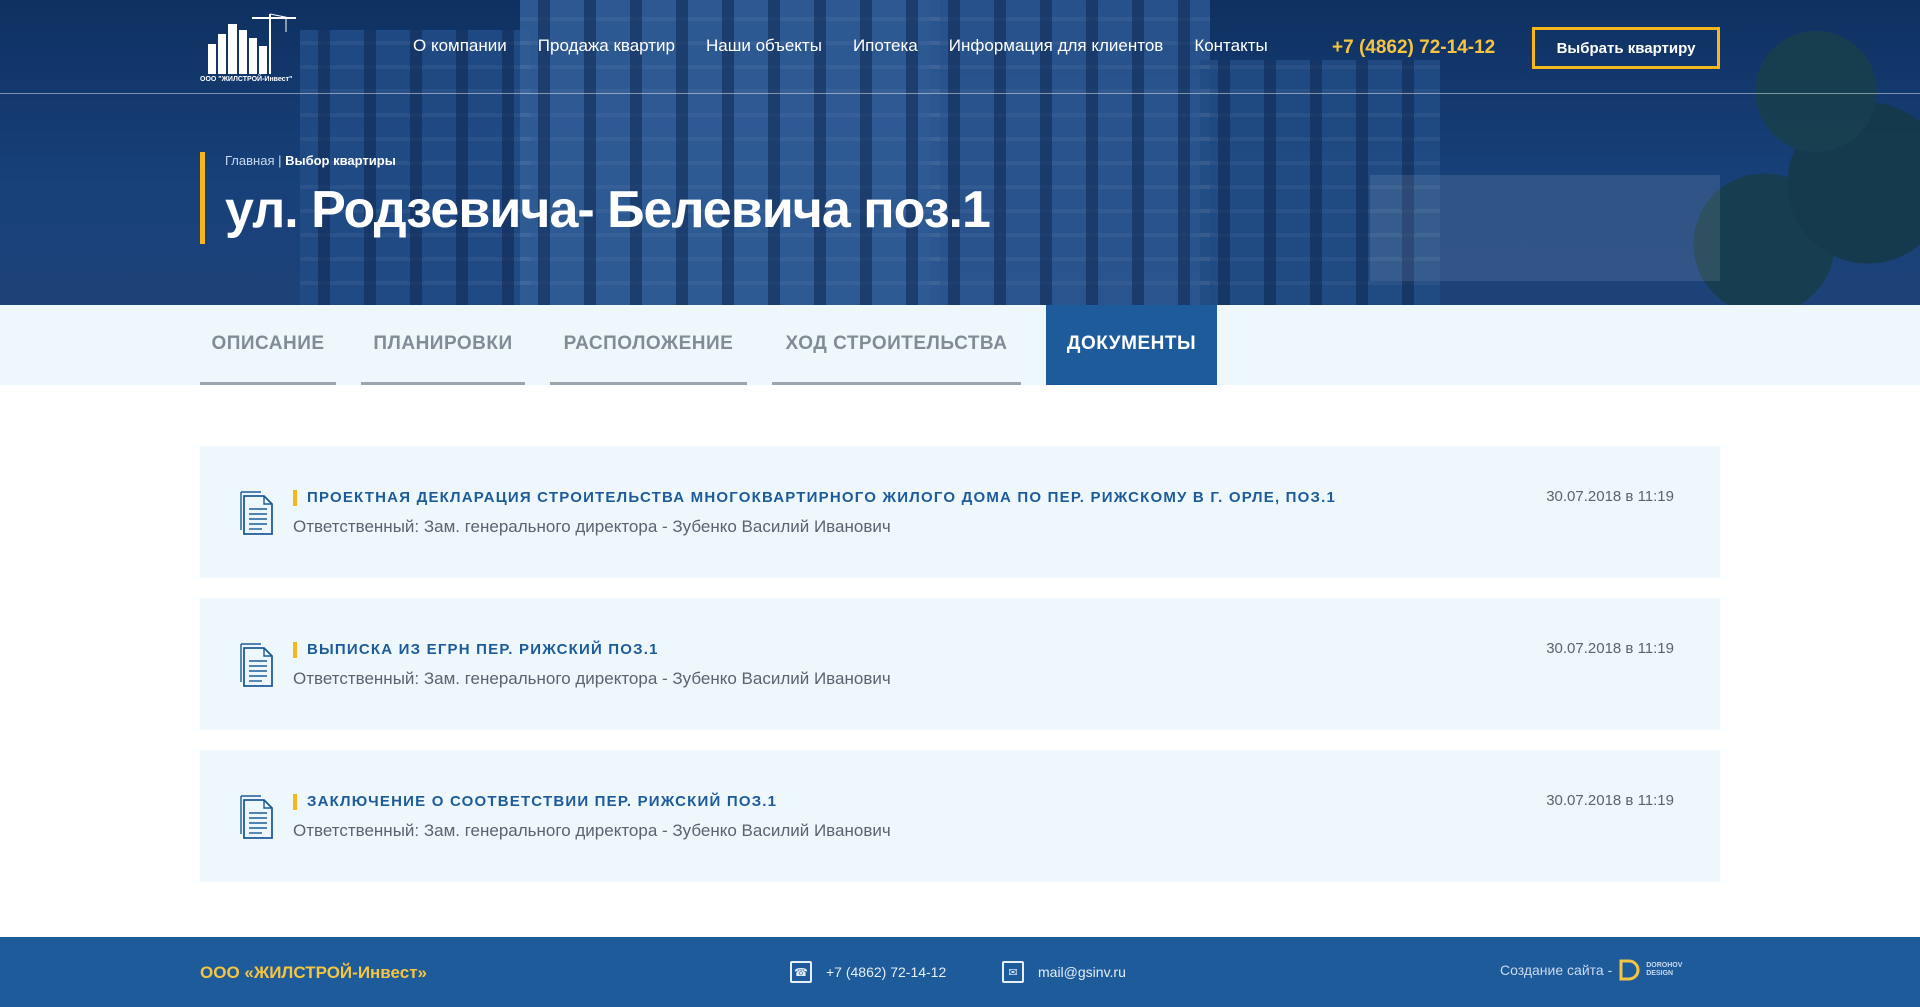 The width and height of the screenshot is (1920, 1007). I want to click on hero-decor-panel, so click(1545, 228).